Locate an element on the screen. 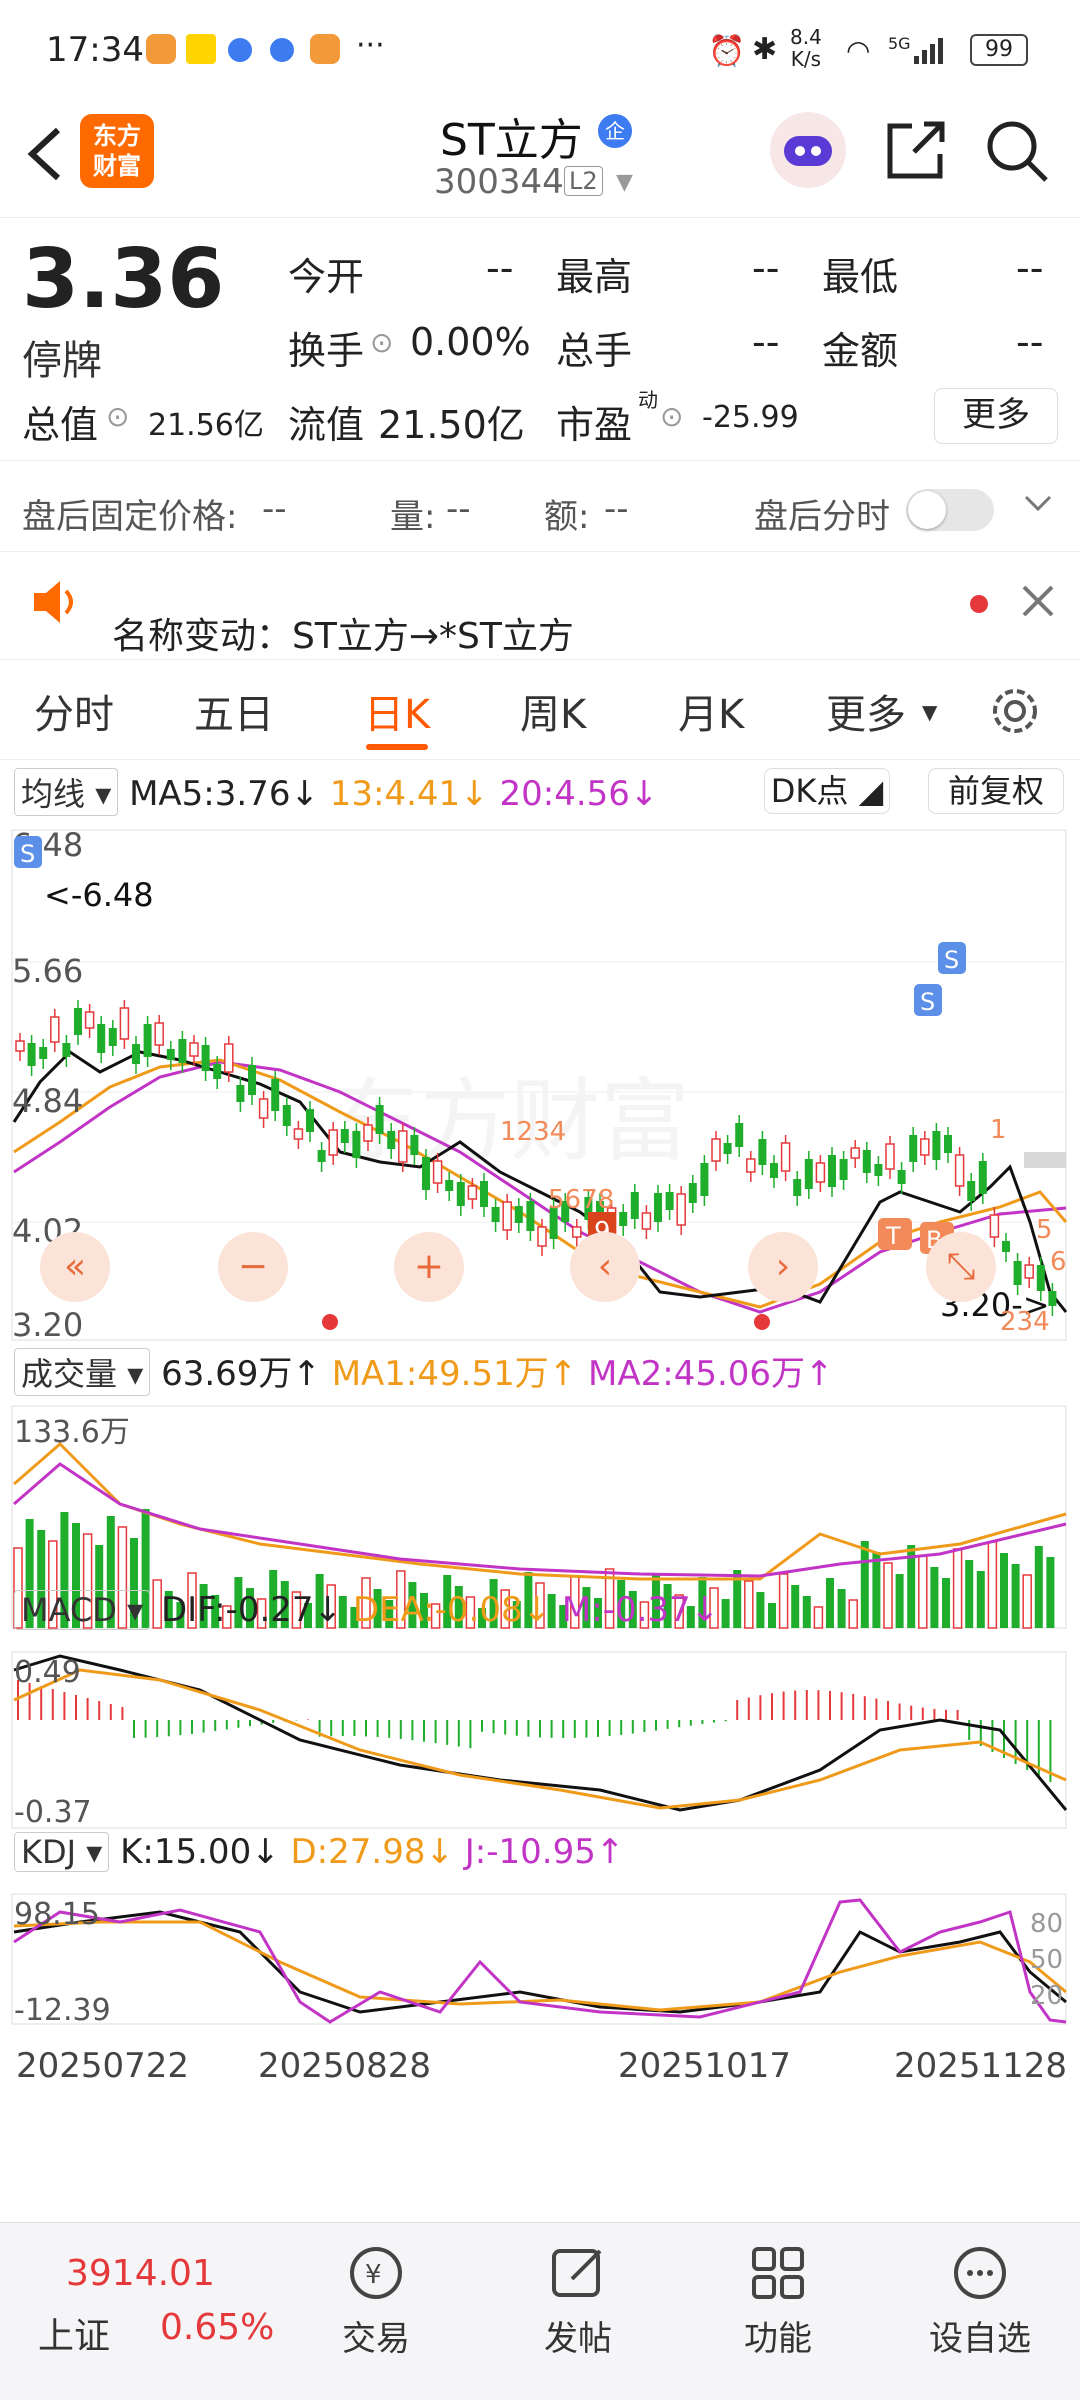 The height and width of the screenshot is (2400, 1080). post-button: 发帖 is located at coordinates (578, 2301).